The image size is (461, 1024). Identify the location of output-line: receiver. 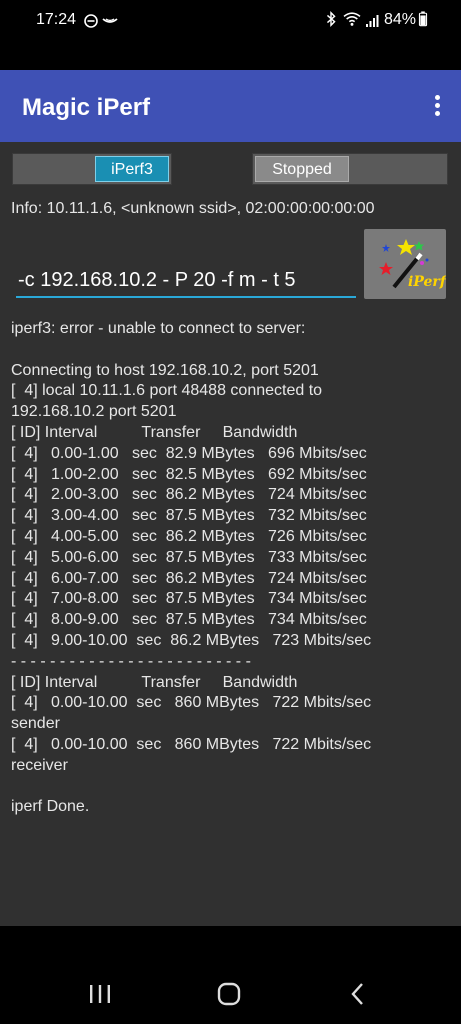
(39, 765).